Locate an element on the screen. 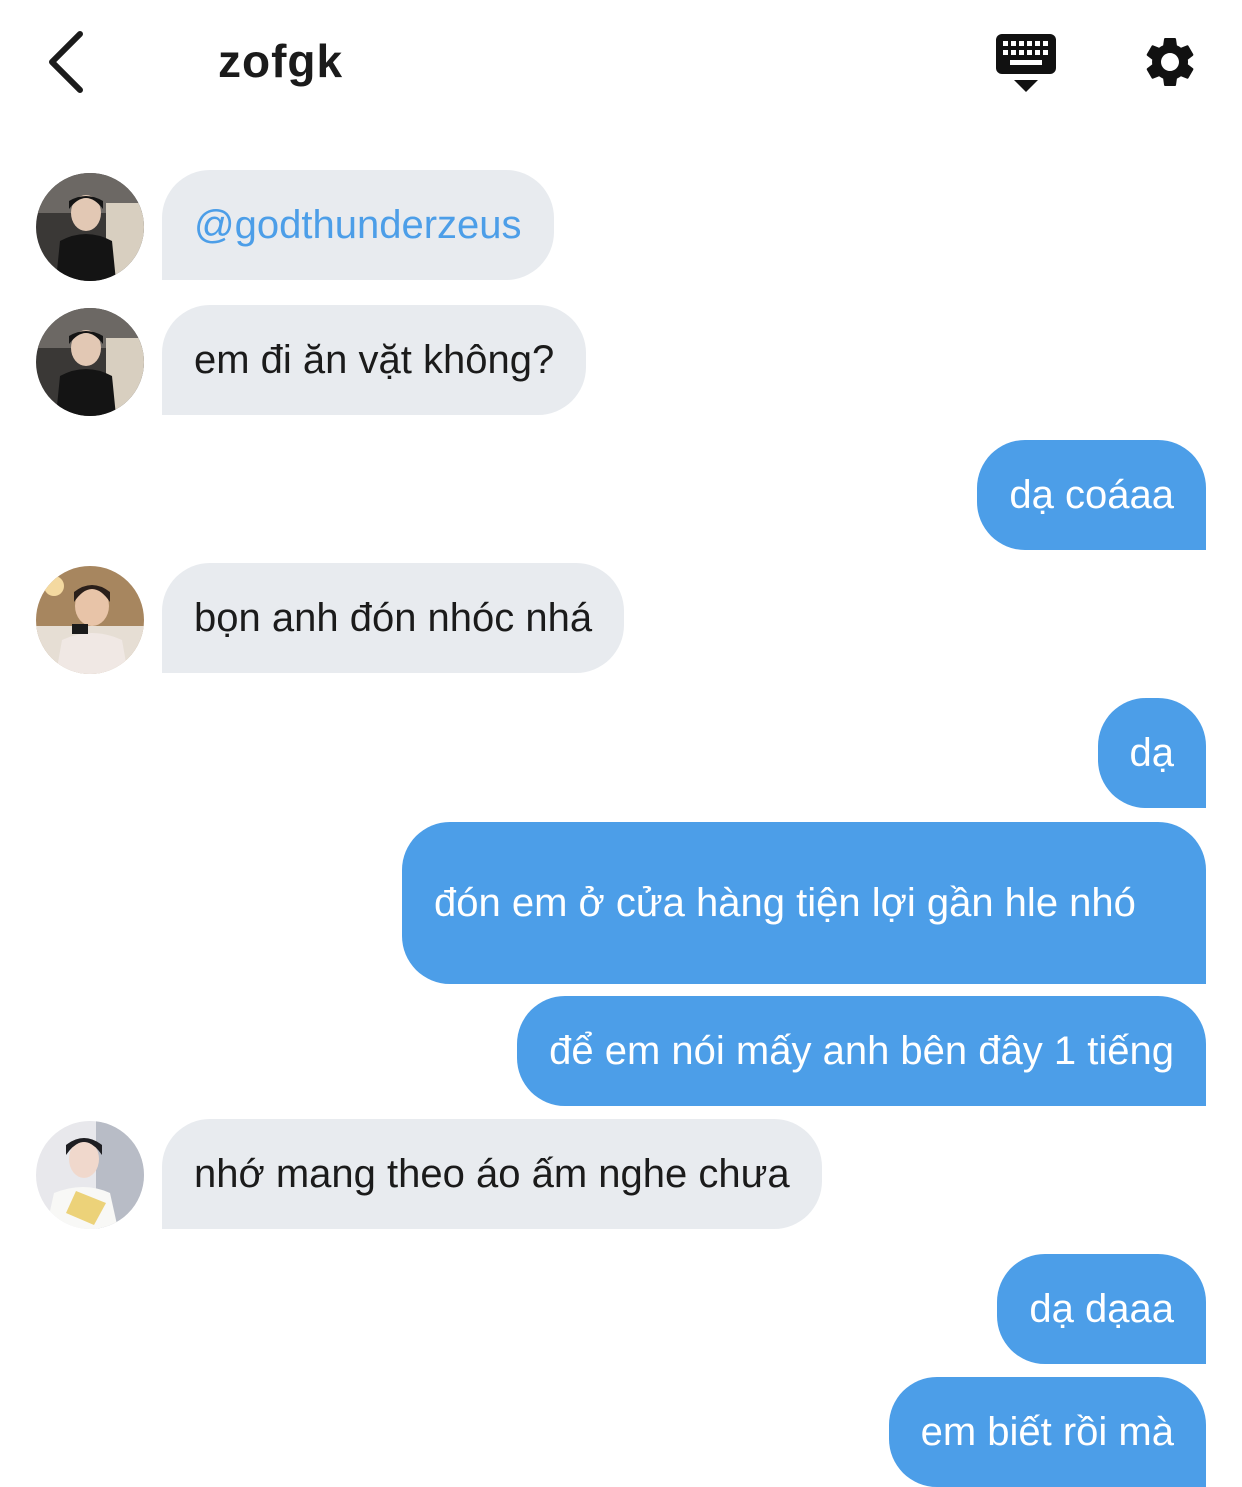  message-text: dạ coáaa is located at coordinates (1091, 495).